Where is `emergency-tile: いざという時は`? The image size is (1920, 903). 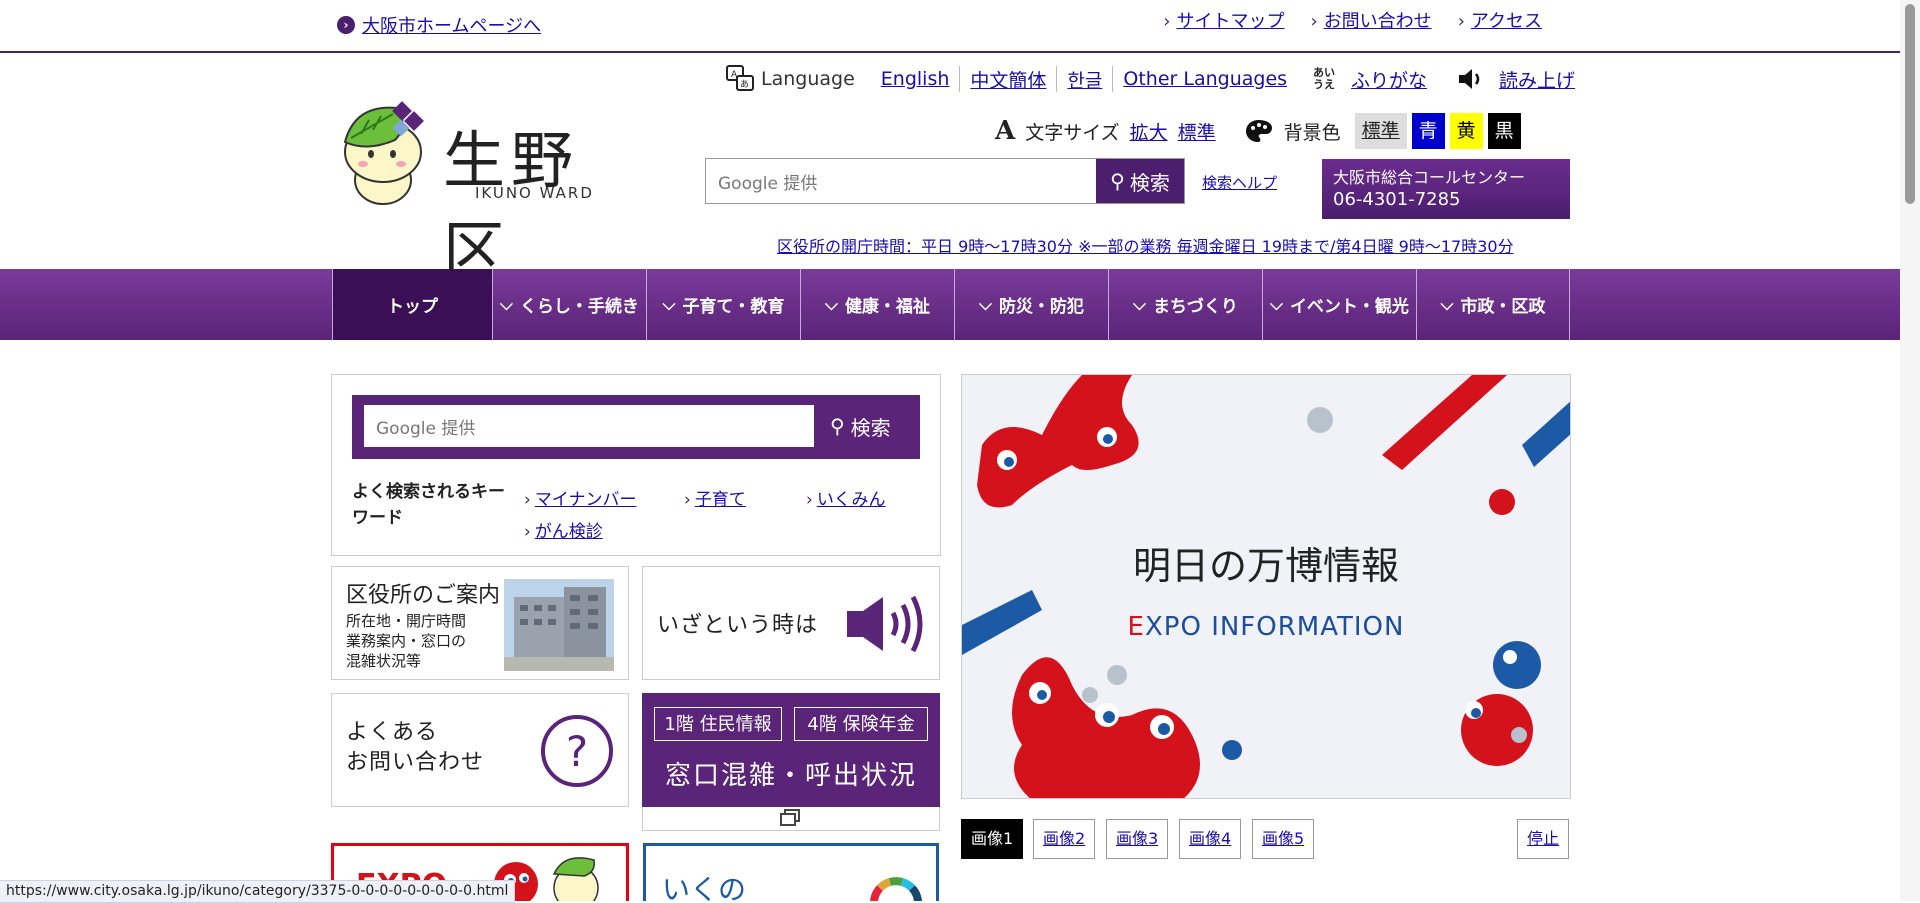
emergency-tile: いざという時は is located at coordinates (791, 623).